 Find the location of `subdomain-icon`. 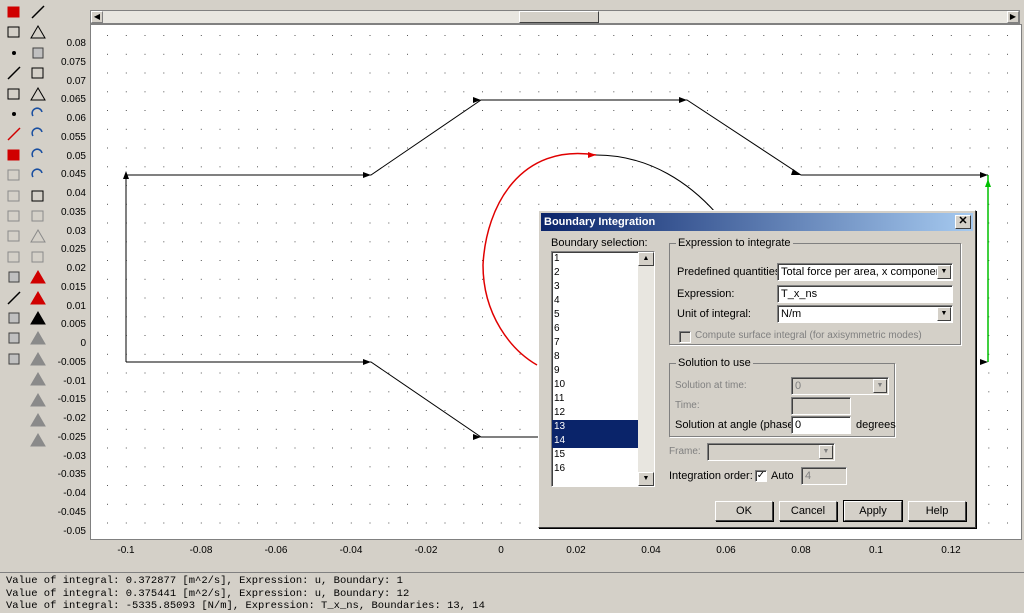

subdomain-icon is located at coordinates (14, 318).